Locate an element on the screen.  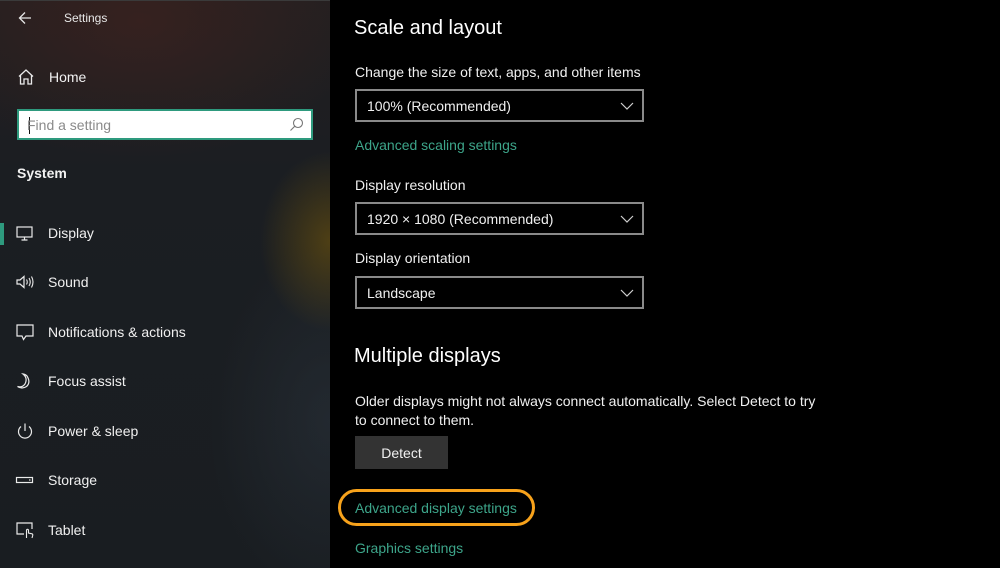
home-icon is located at coordinates (26, 77).